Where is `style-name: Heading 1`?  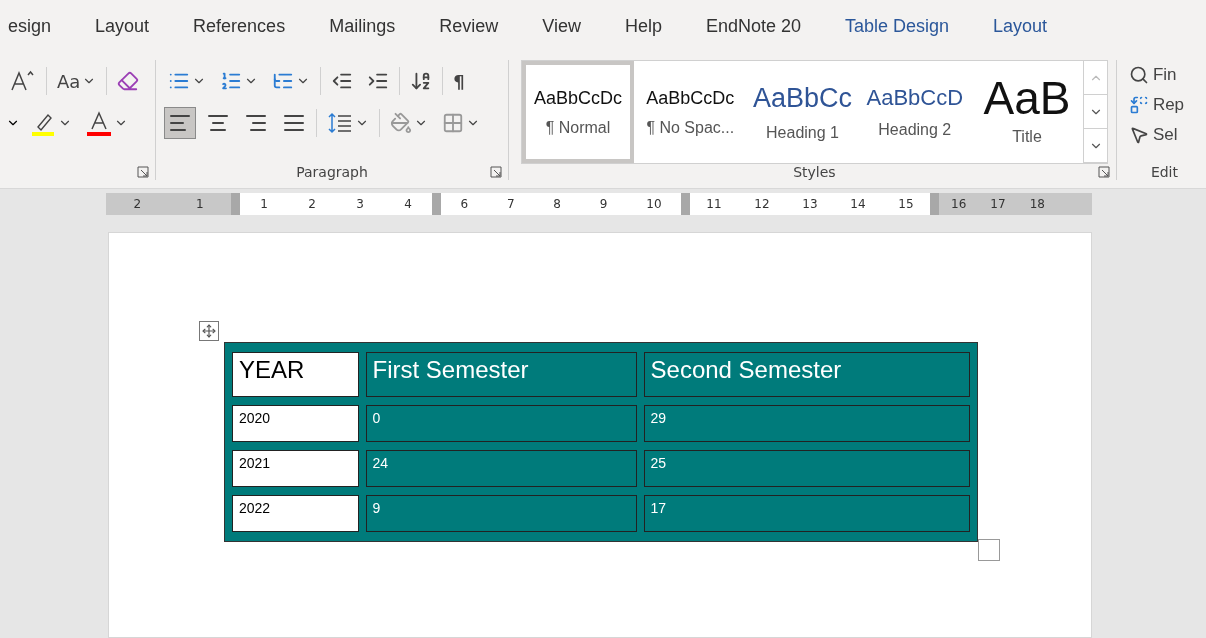
style-name: Heading 1 is located at coordinates (802, 132).